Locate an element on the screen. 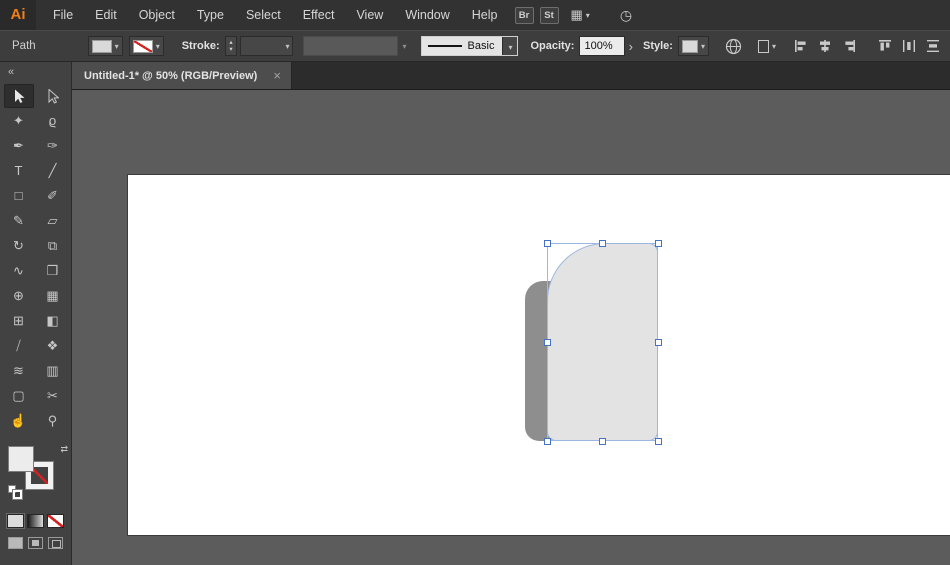 The width and height of the screenshot is (950, 565). align-horizontal-center-icon is located at coordinates (825, 46).